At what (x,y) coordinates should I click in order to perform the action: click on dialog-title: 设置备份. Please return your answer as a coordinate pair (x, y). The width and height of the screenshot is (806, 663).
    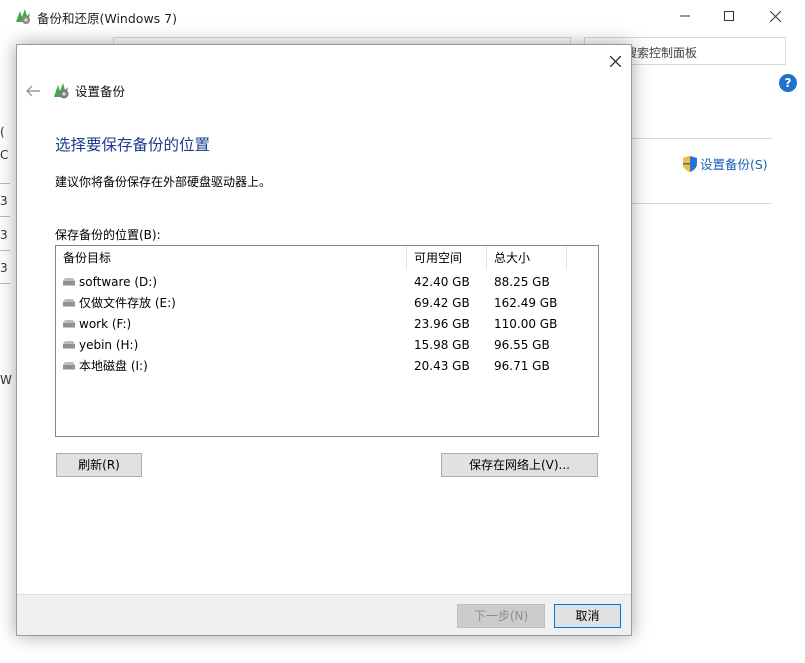
    Looking at the image, I should click on (100, 91).